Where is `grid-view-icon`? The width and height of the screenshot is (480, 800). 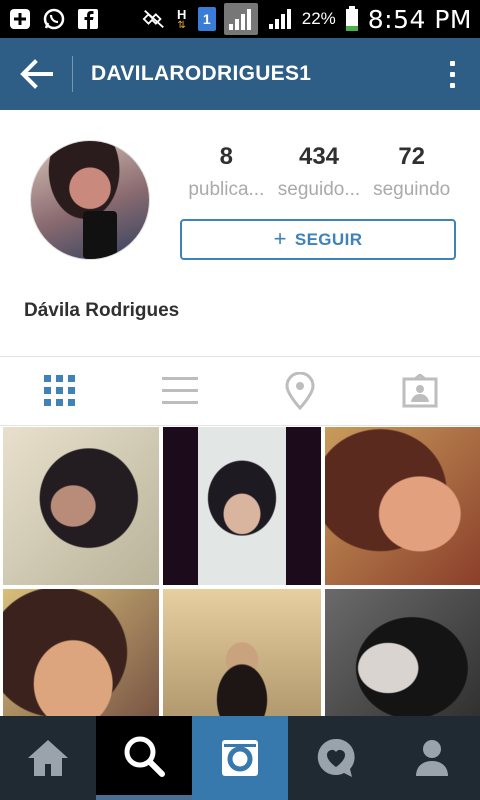 grid-view-icon is located at coordinates (59, 390).